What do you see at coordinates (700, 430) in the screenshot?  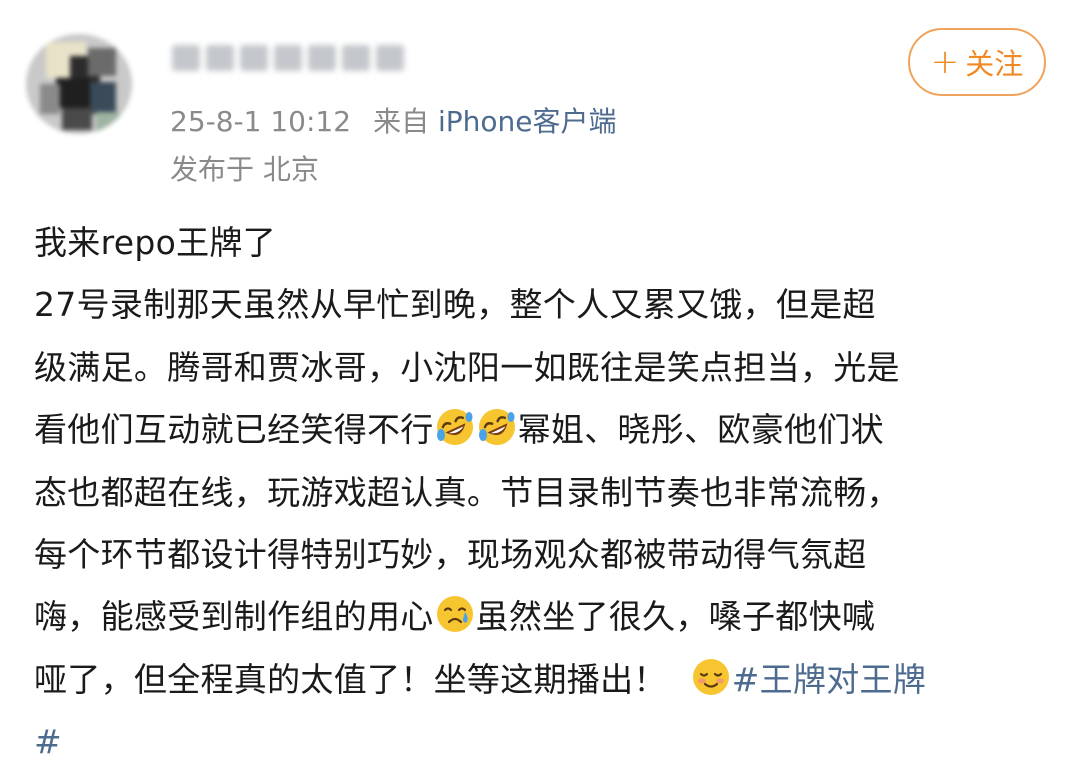 I see `post-text: 幂姐、晓彤、欧豪他们状` at bounding box center [700, 430].